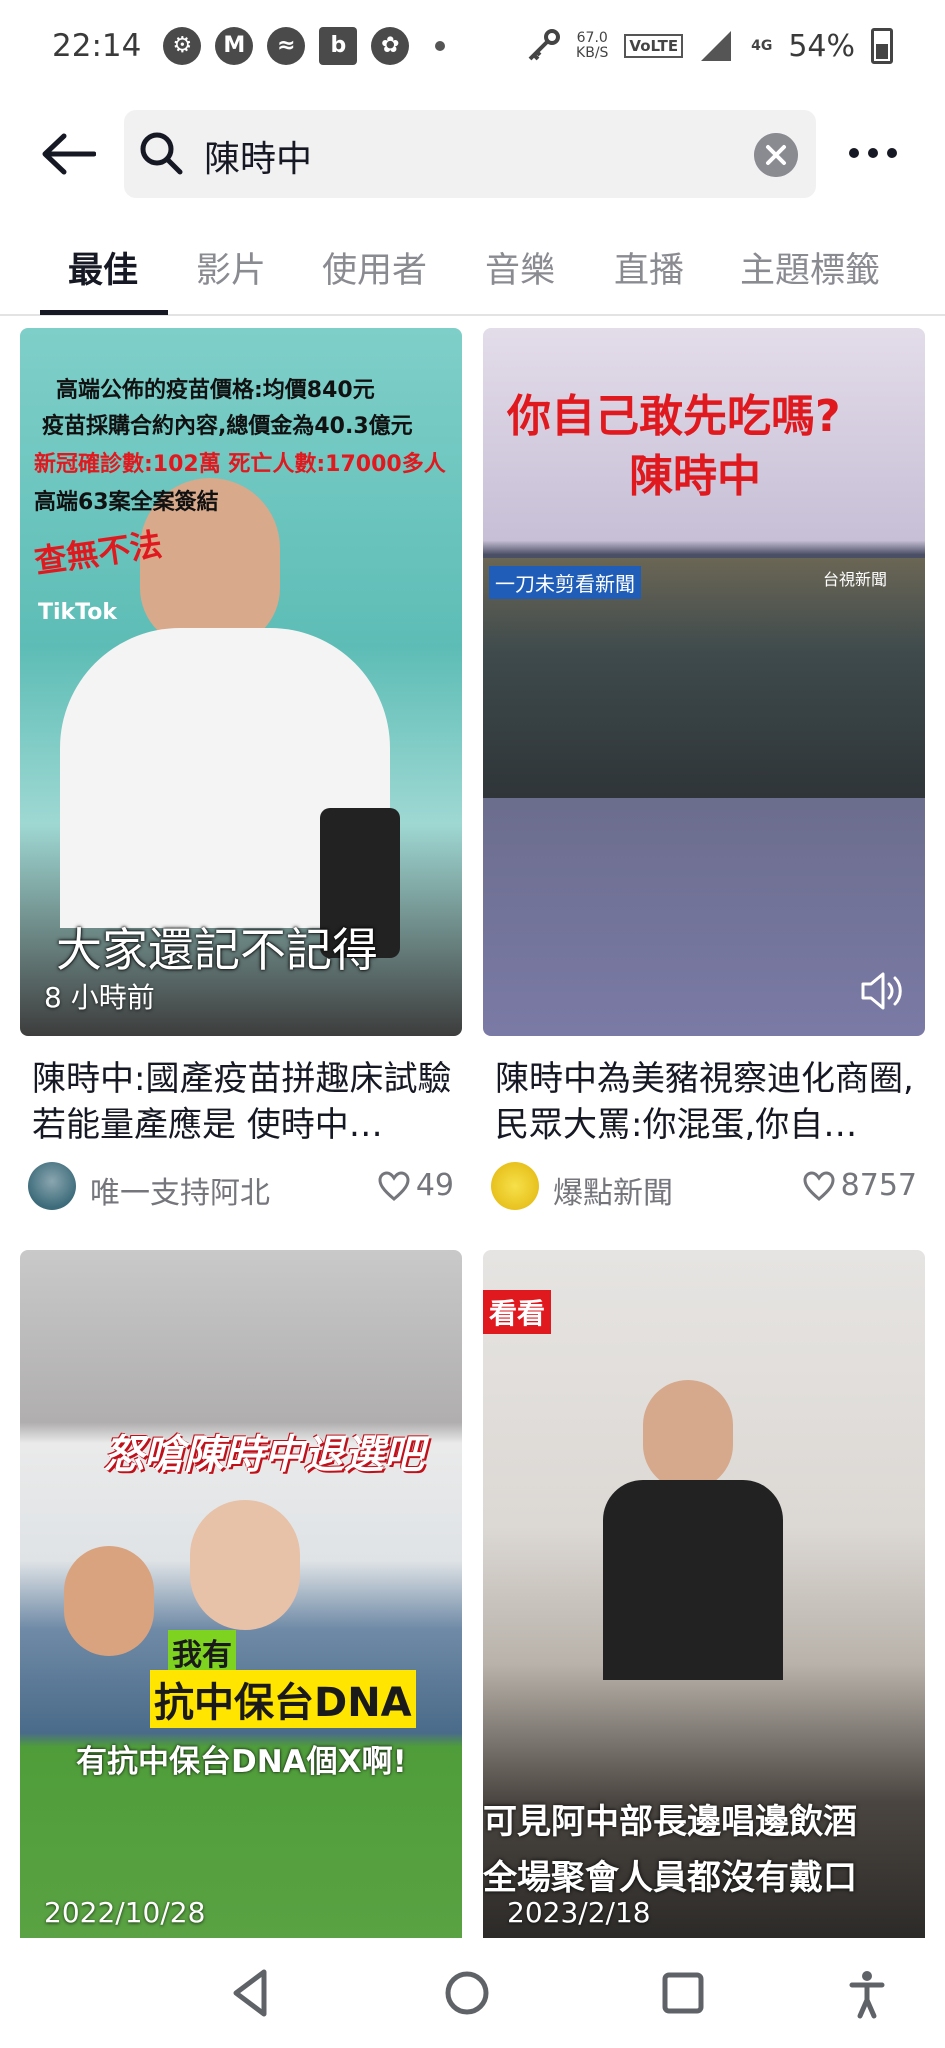 This screenshot has width=945, height=2048. I want to click on tab-sounds: 音樂, so click(520, 267).